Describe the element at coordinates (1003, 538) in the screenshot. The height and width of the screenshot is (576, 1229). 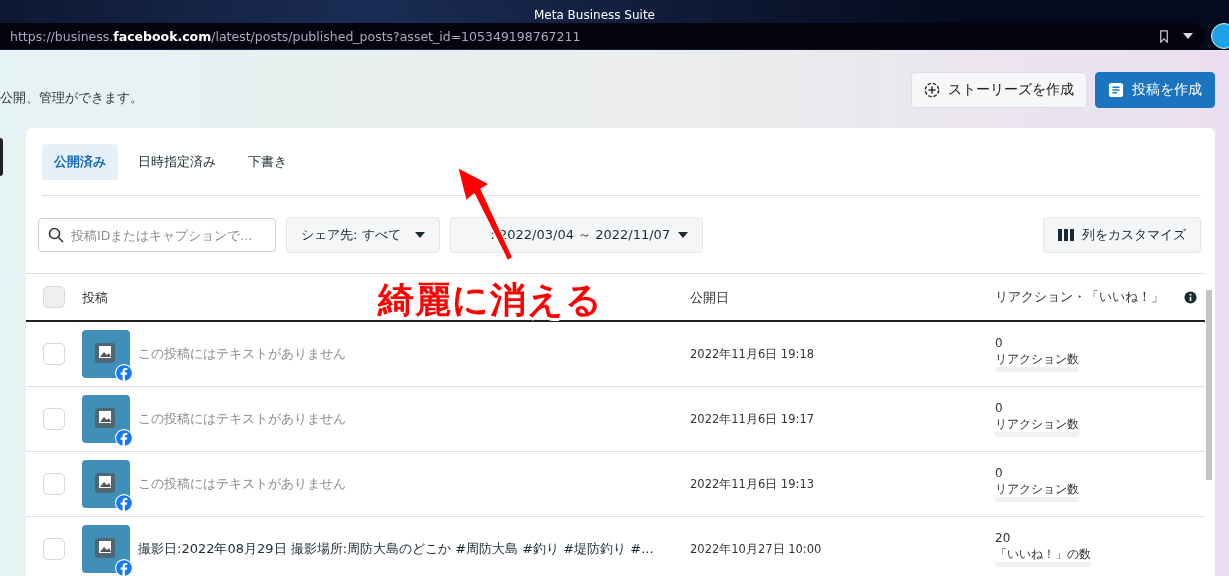
I see `reaction-count: 20` at that location.